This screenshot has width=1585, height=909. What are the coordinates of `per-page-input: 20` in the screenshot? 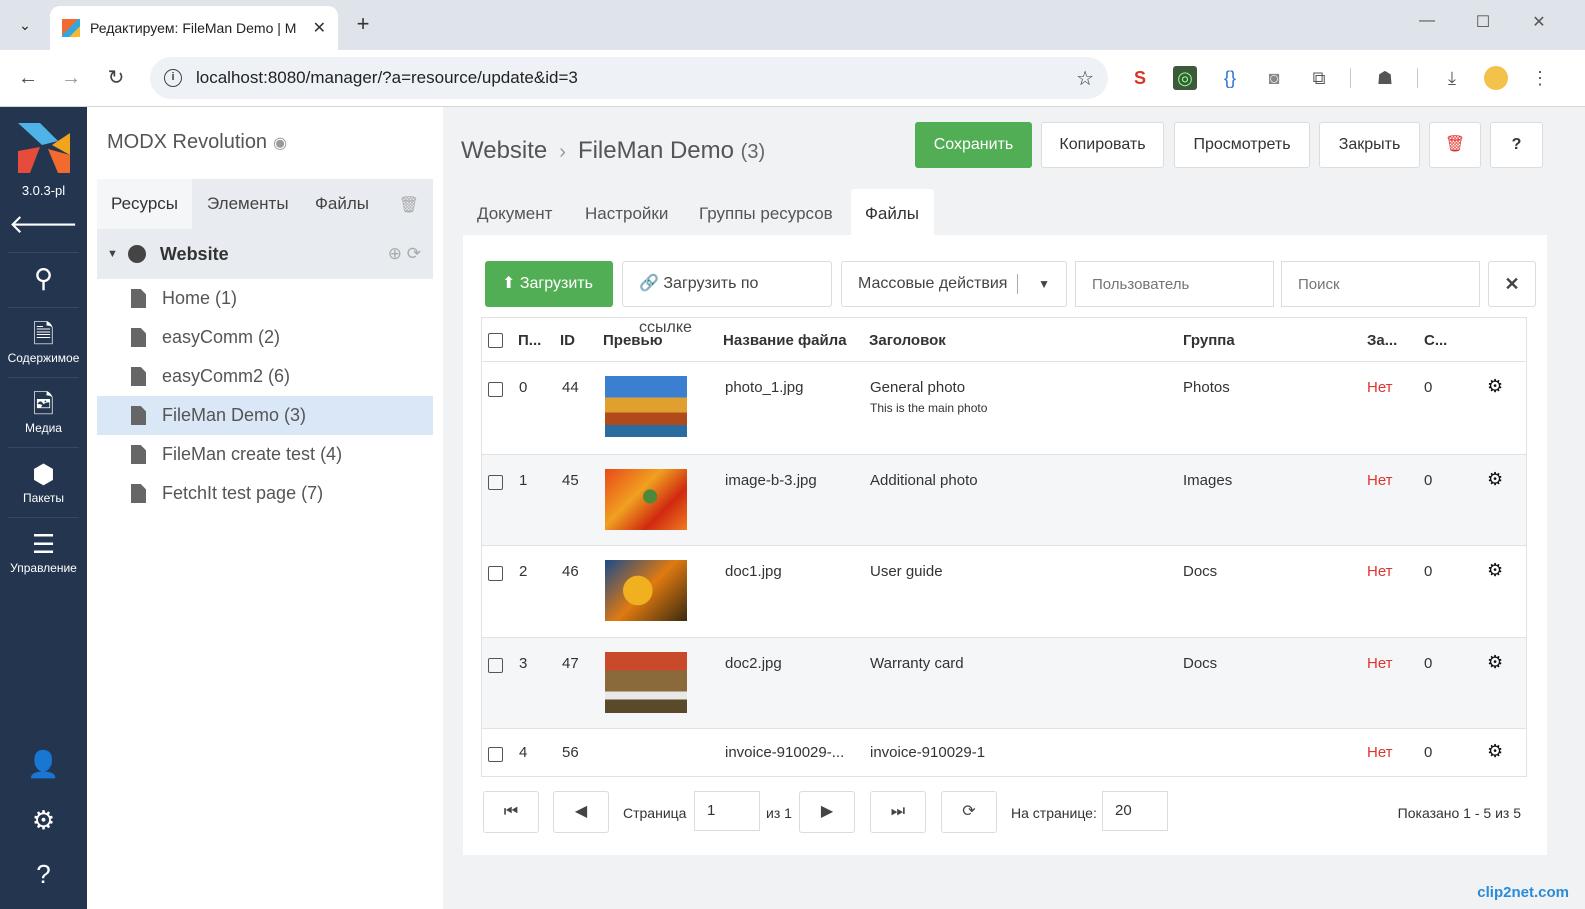 It's located at (1135, 811).